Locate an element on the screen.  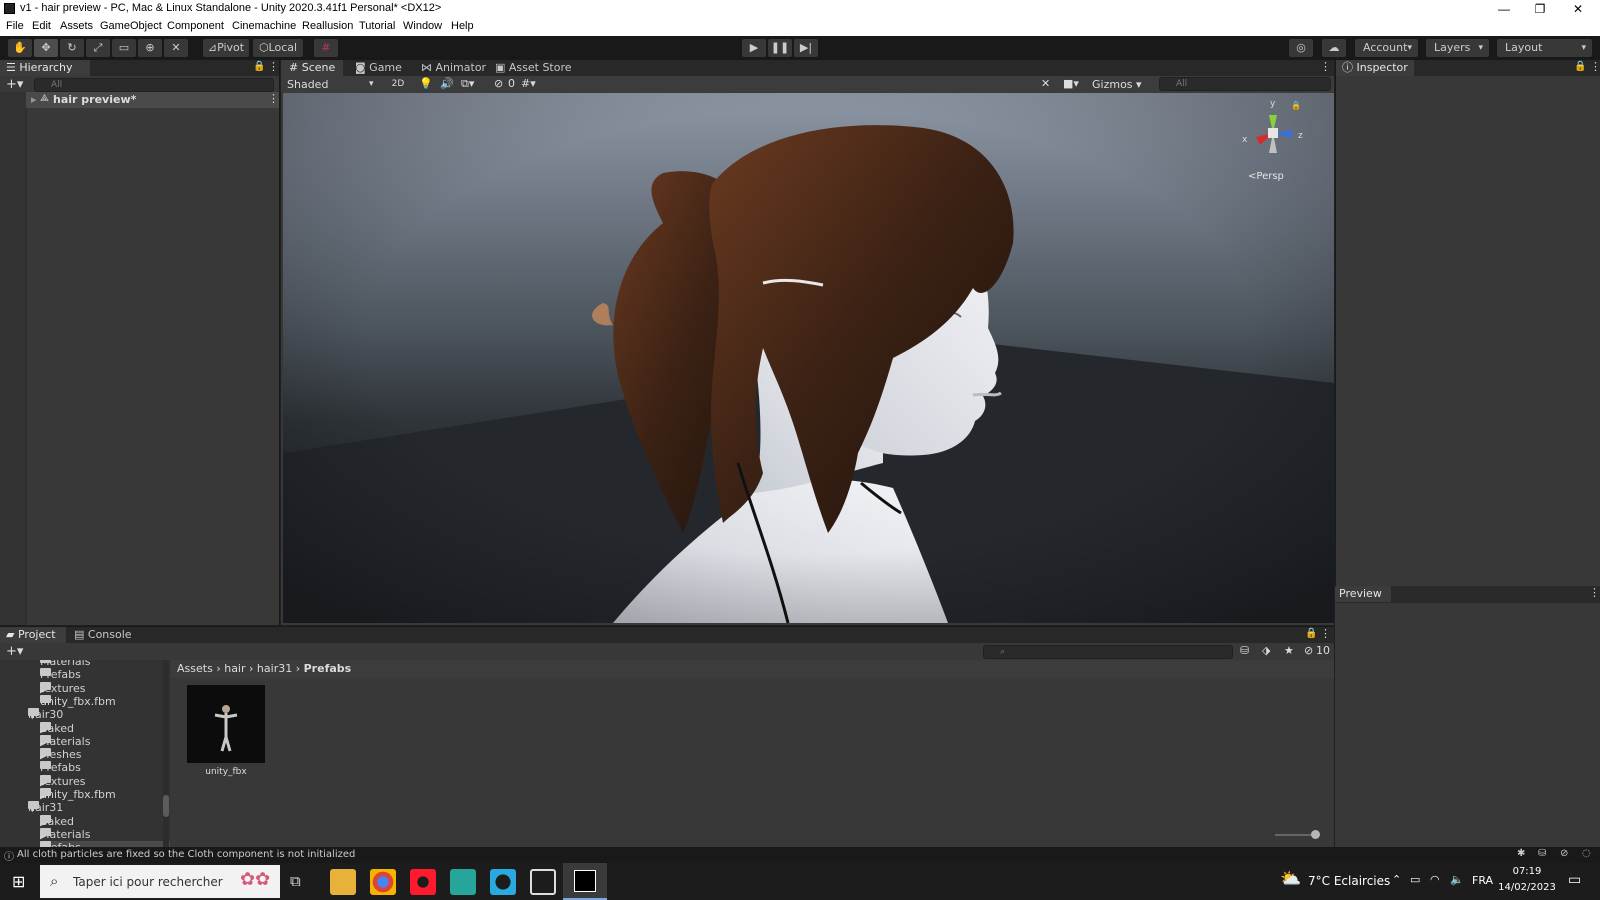
menu-edit: Edit is located at coordinates (41, 26).